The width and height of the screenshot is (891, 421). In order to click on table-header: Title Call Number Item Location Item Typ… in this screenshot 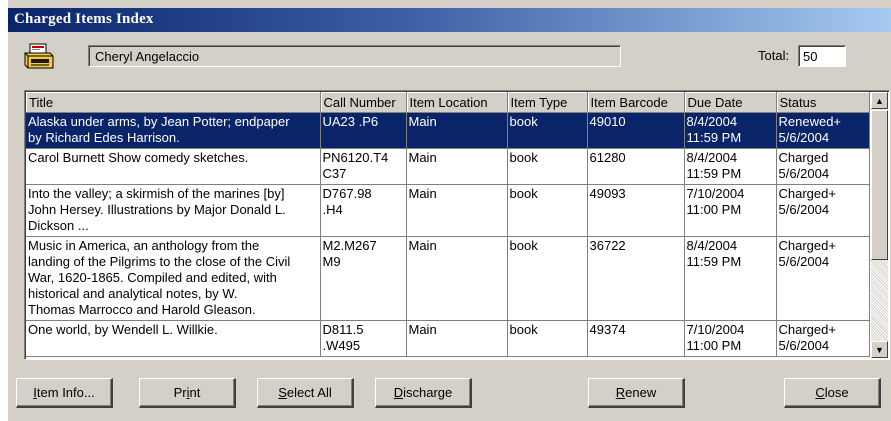, I will do `click(448, 102)`.